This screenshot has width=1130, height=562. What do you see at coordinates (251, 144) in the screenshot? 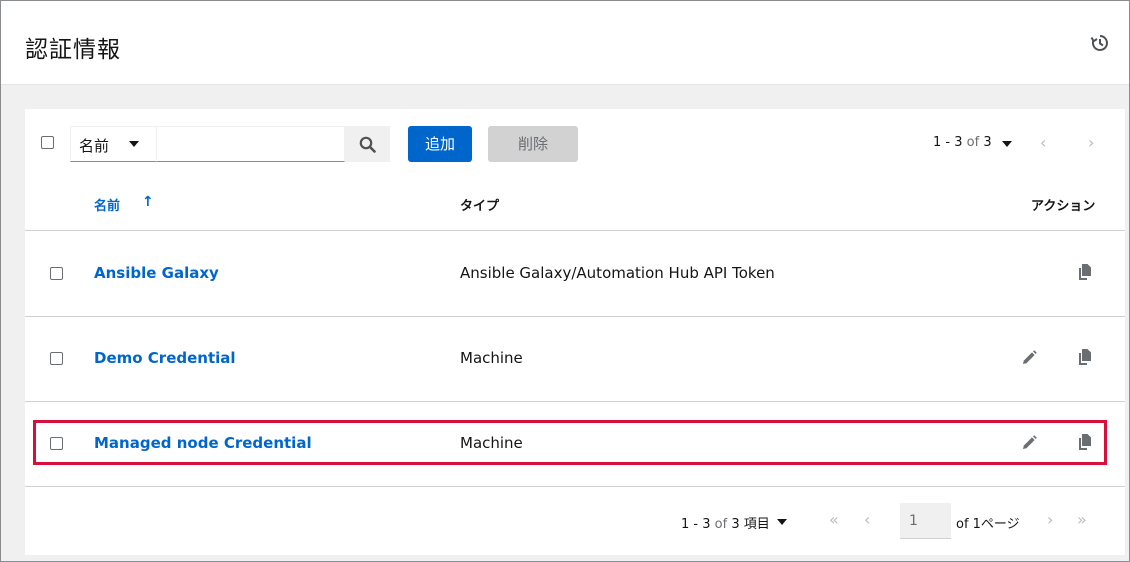
I see `search-input` at bounding box center [251, 144].